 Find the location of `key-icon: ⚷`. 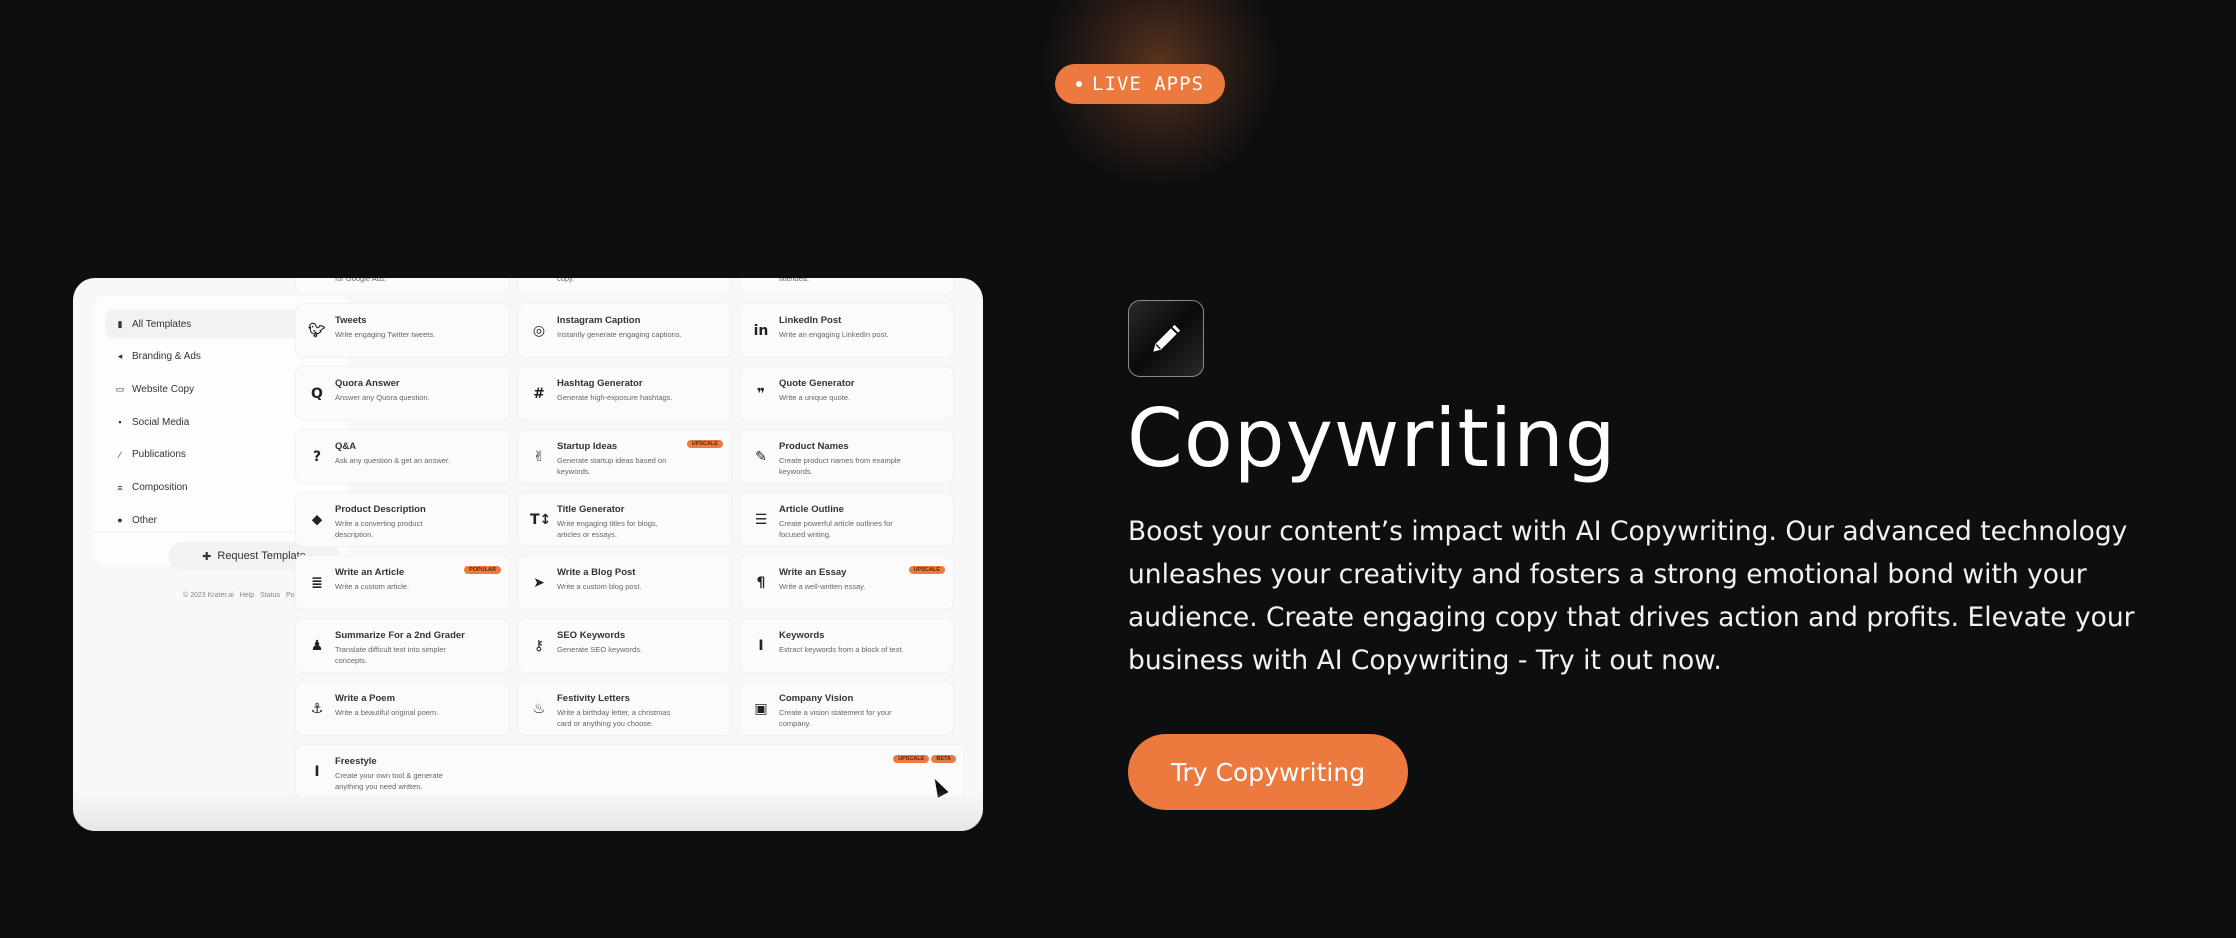

key-icon: ⚷ is located at coordinates (539, 645).